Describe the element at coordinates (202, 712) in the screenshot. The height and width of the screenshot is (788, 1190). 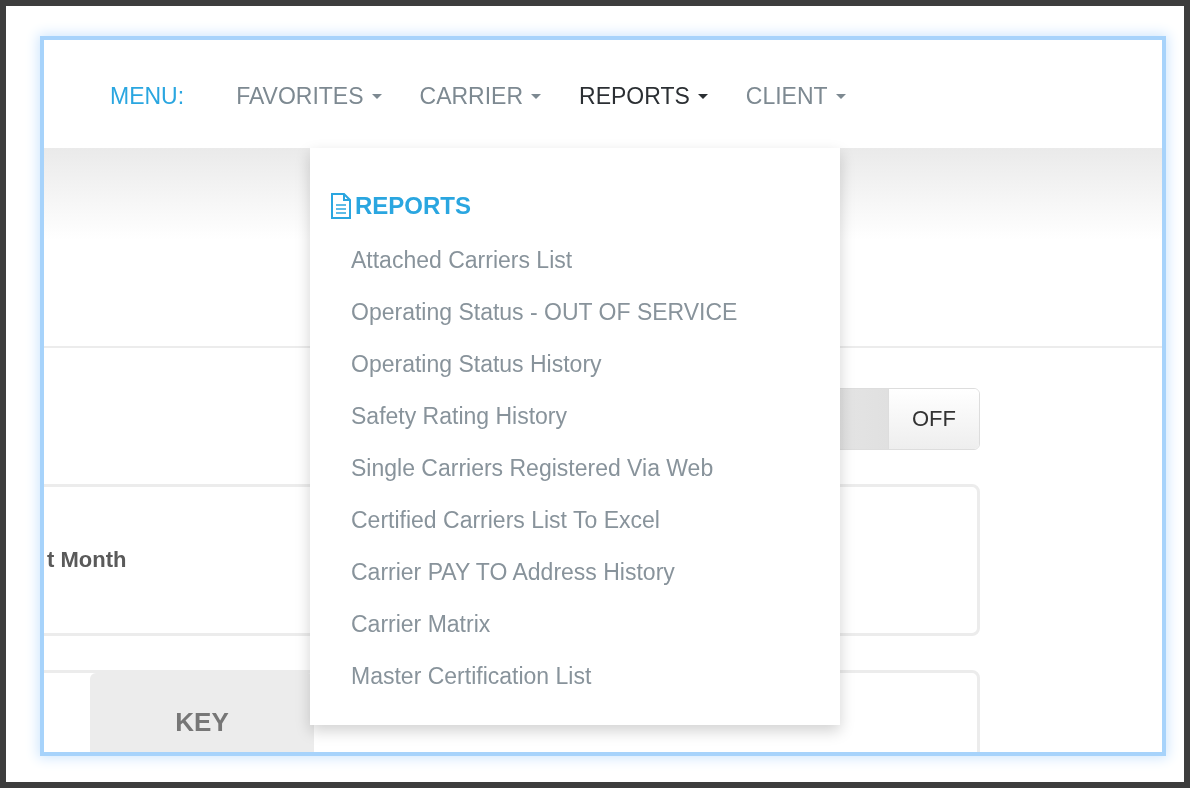
I see `key-tab: KEY` at that location.